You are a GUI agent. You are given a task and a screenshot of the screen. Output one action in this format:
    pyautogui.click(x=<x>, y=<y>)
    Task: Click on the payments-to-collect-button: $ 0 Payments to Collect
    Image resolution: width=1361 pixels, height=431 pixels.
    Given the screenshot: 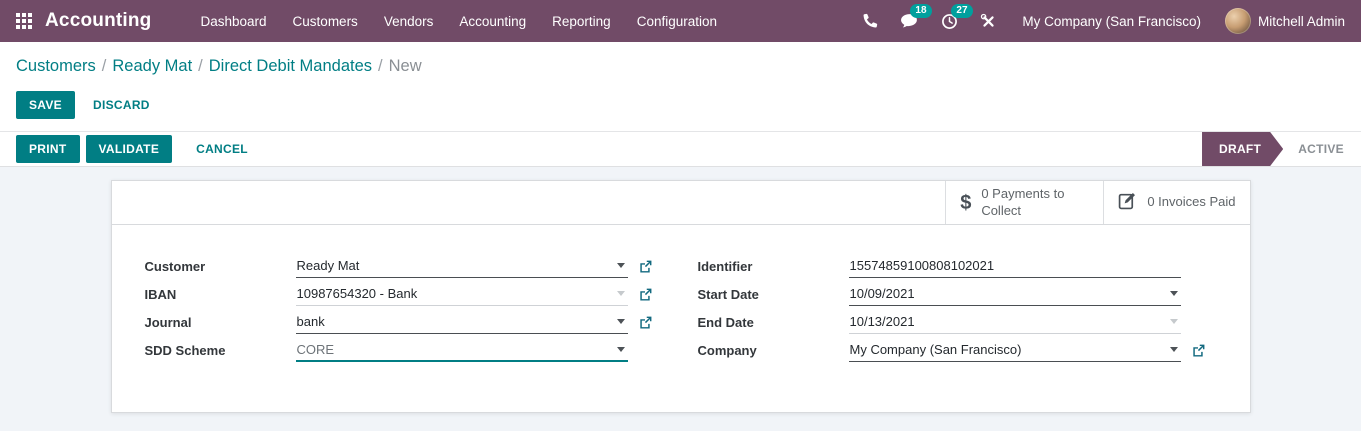 What is the action you would take?
    pyautogui.click(x=1024, y=202)
    